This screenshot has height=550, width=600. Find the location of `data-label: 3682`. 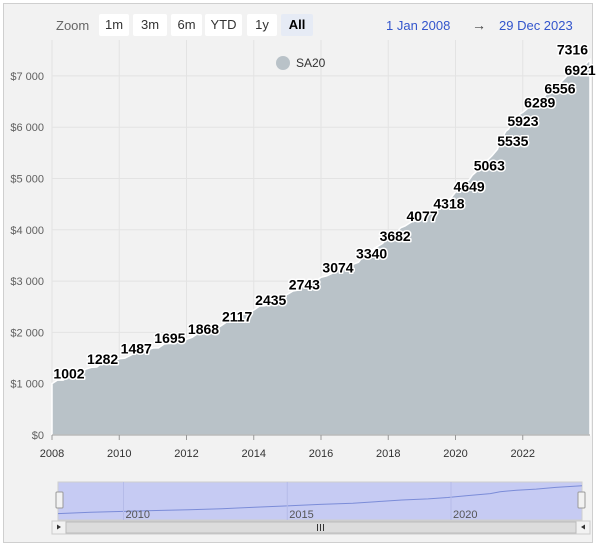

data-label: 3682 is located at coordinates (395, 236).